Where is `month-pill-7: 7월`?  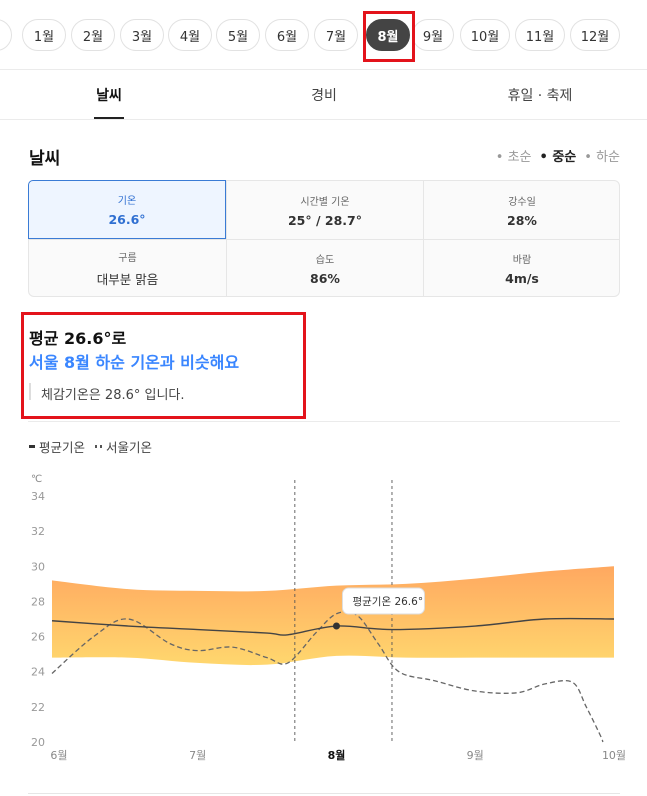
month-pill-7: 7월 is located at coordinates (336, 35).